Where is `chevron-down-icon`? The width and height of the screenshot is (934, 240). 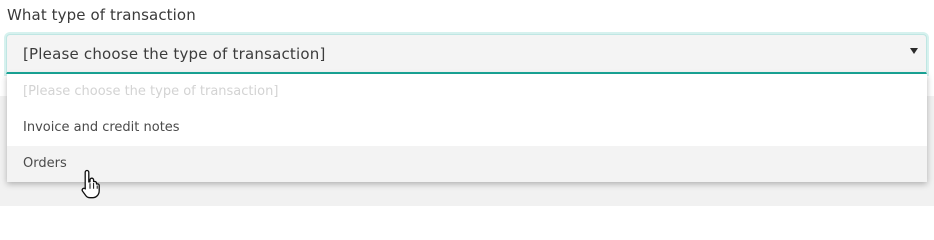 chevron-down-icon is located at coordinates (914, 51).